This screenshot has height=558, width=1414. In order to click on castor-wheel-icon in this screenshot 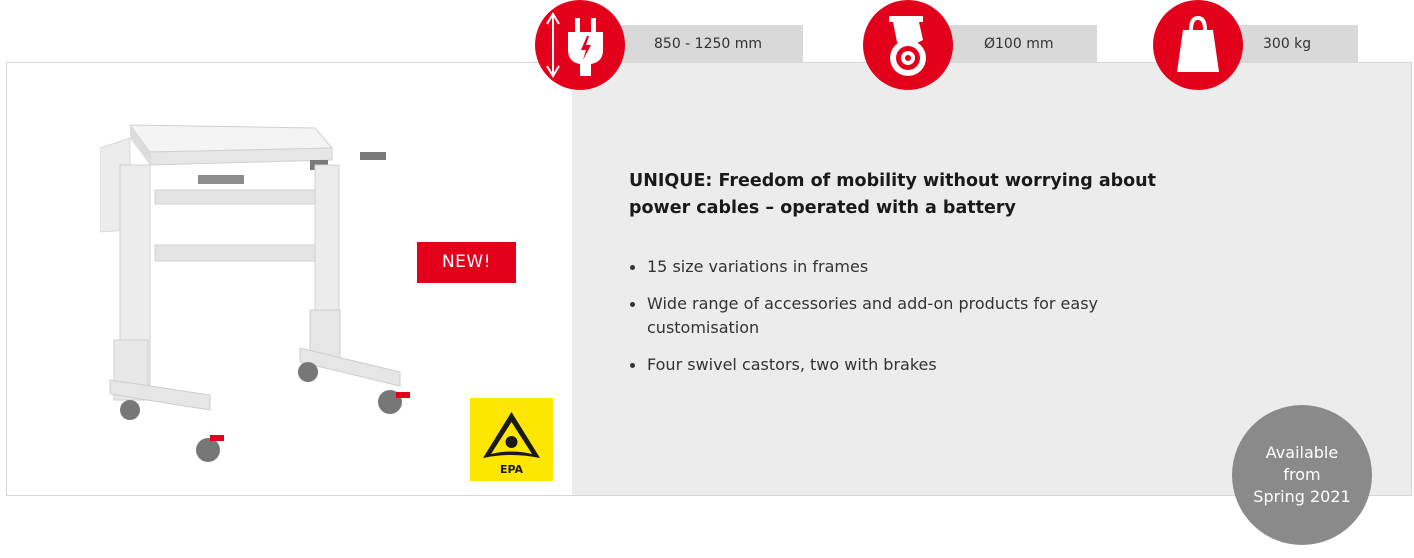, I will do `click(908, 45)`.